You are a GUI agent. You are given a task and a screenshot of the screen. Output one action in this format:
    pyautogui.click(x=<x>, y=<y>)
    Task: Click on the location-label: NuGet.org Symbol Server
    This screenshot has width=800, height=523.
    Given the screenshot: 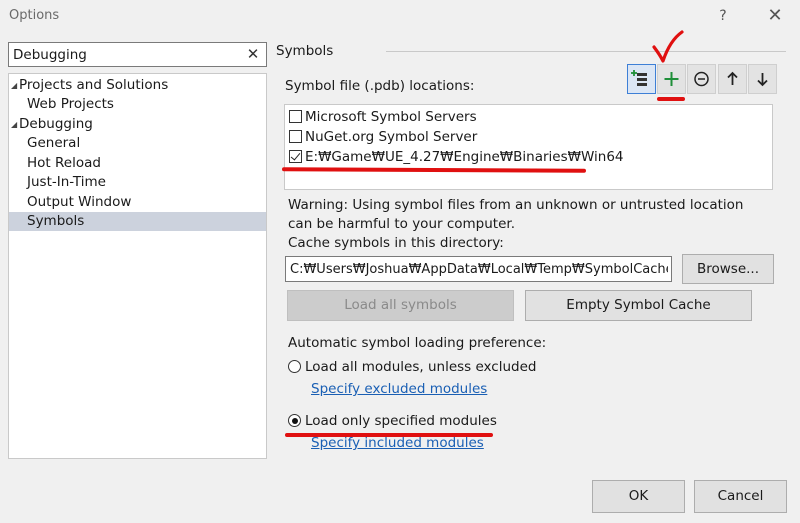 What is the action you would take?
    pyautogui.click(x=391, y=137)
    